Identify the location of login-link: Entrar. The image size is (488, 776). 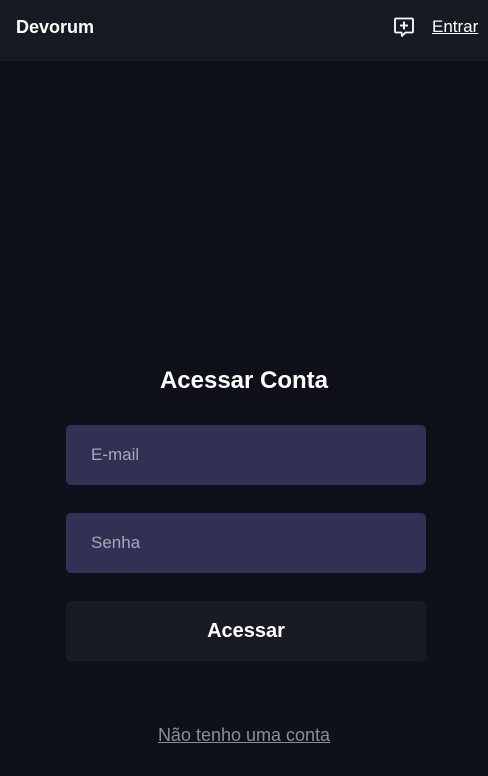
(455, 27).